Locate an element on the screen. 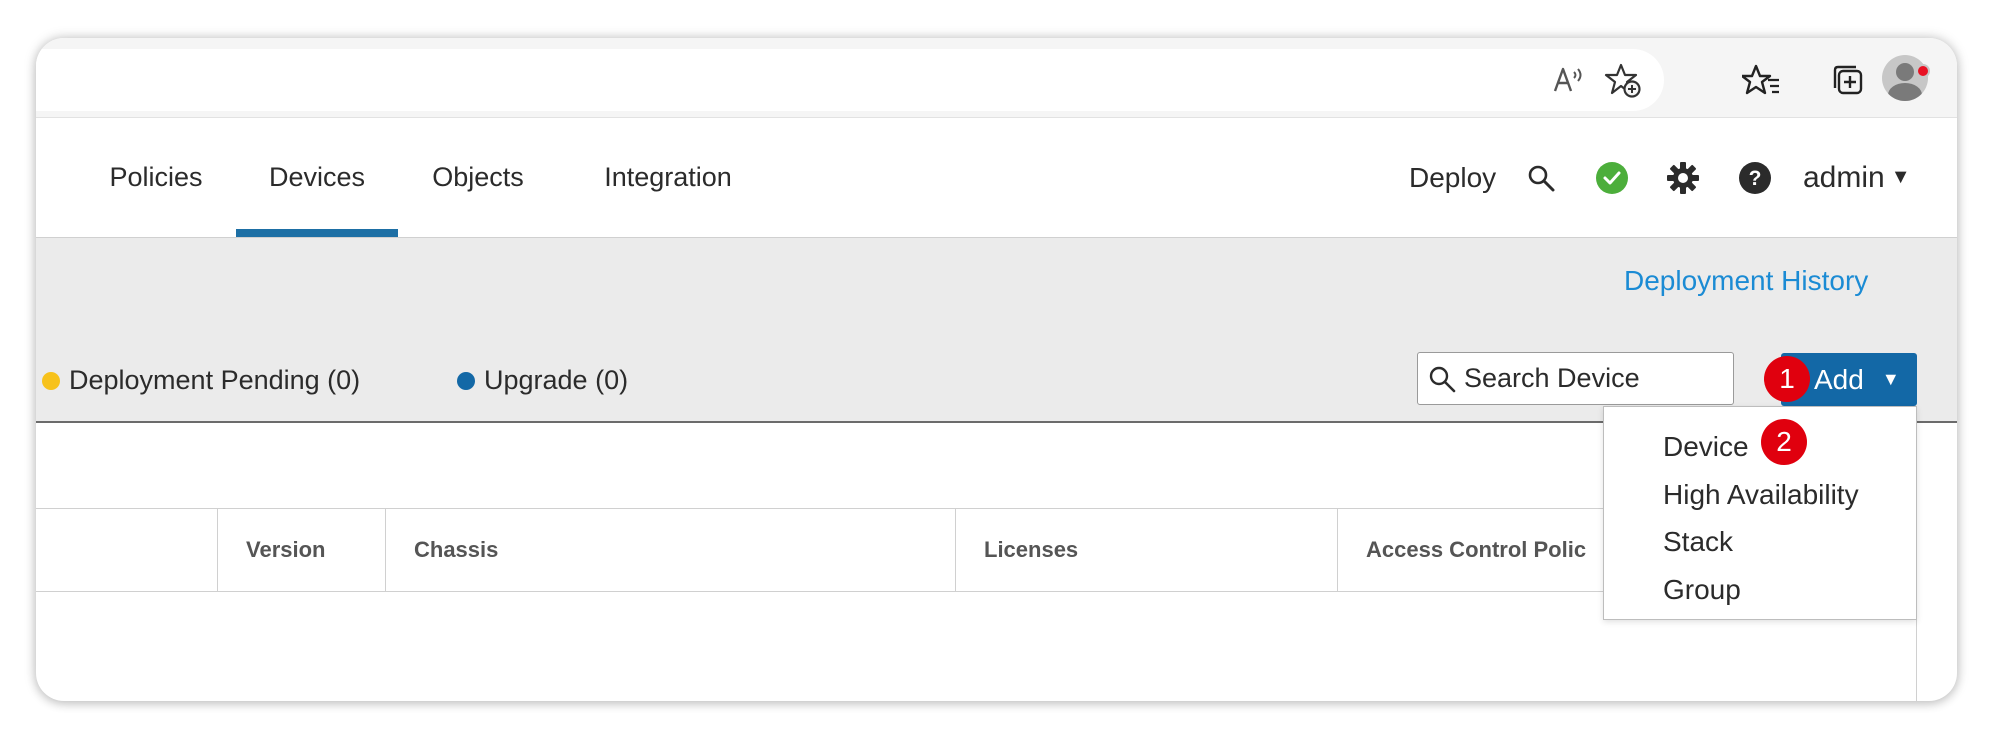 Image resolution: width=1994 pixels, height=738 pixels. legend-deployment-pending: Deployment Pending (0) is located at coordinates (201, 380).